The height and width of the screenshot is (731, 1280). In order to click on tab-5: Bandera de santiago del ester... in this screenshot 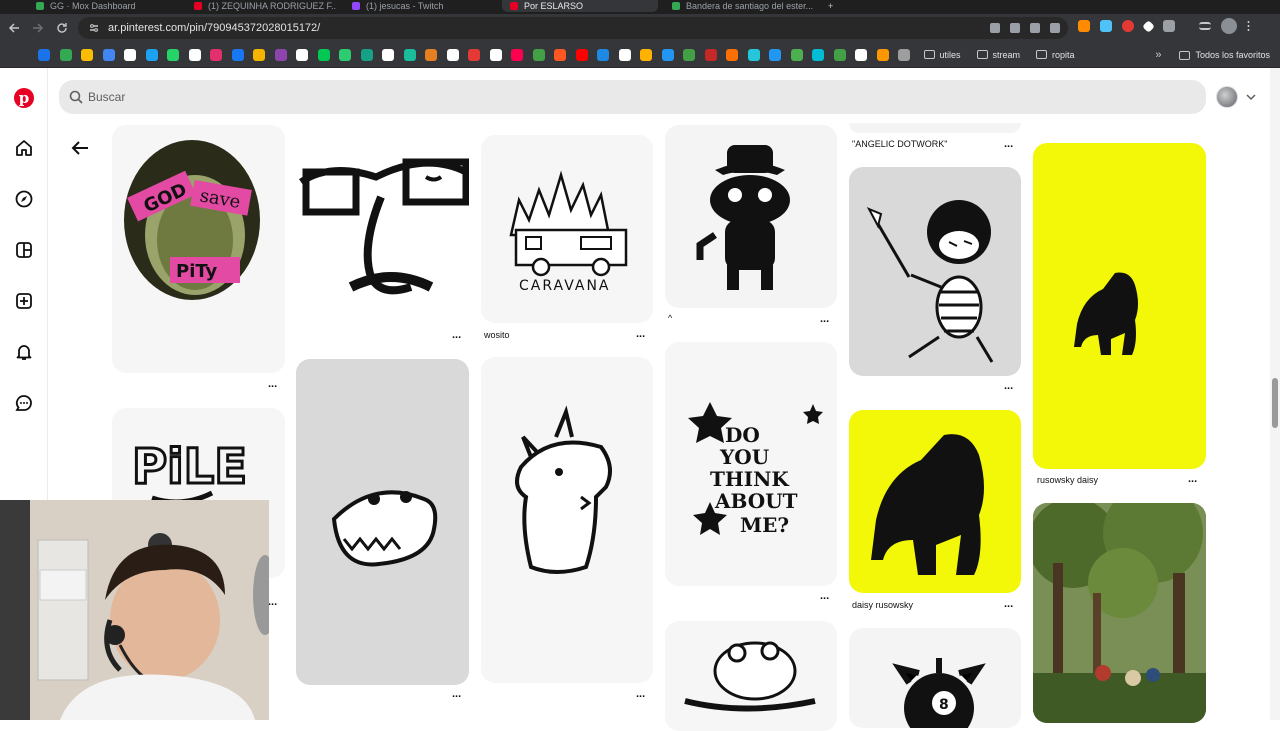, I will do `click(739, 6)`.